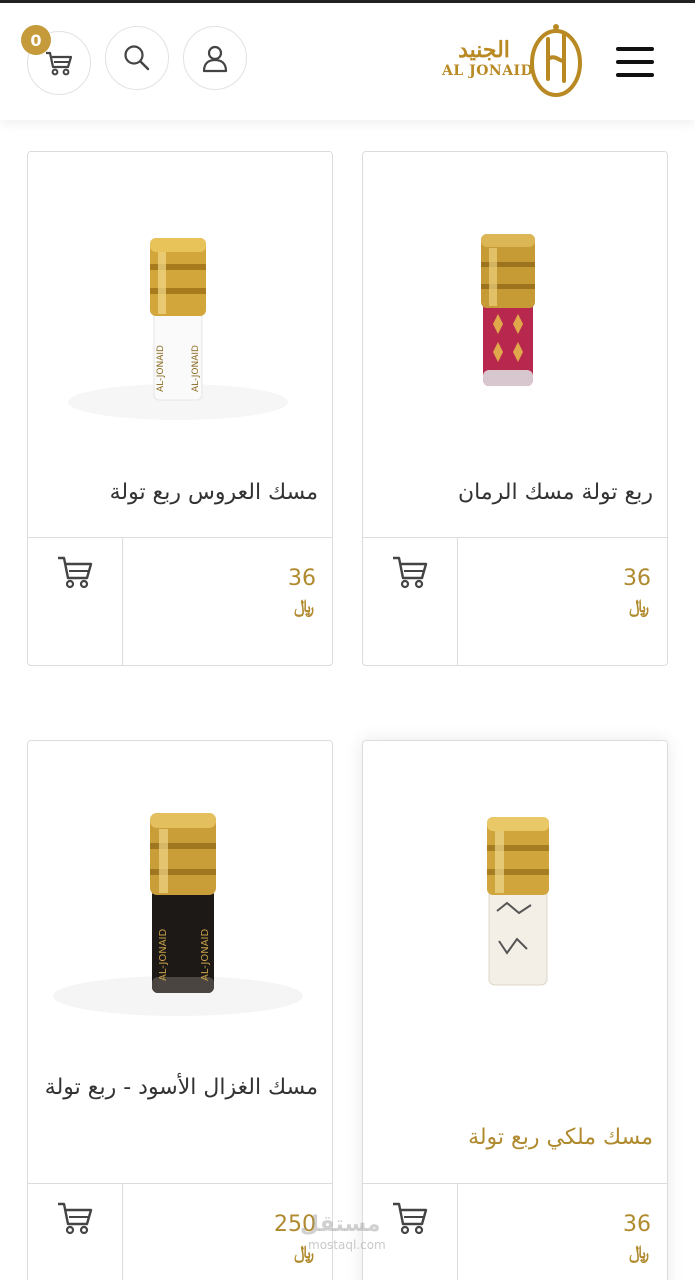  I want to click on product-name: مسك العروس ربع تولة, so click(180, 493).